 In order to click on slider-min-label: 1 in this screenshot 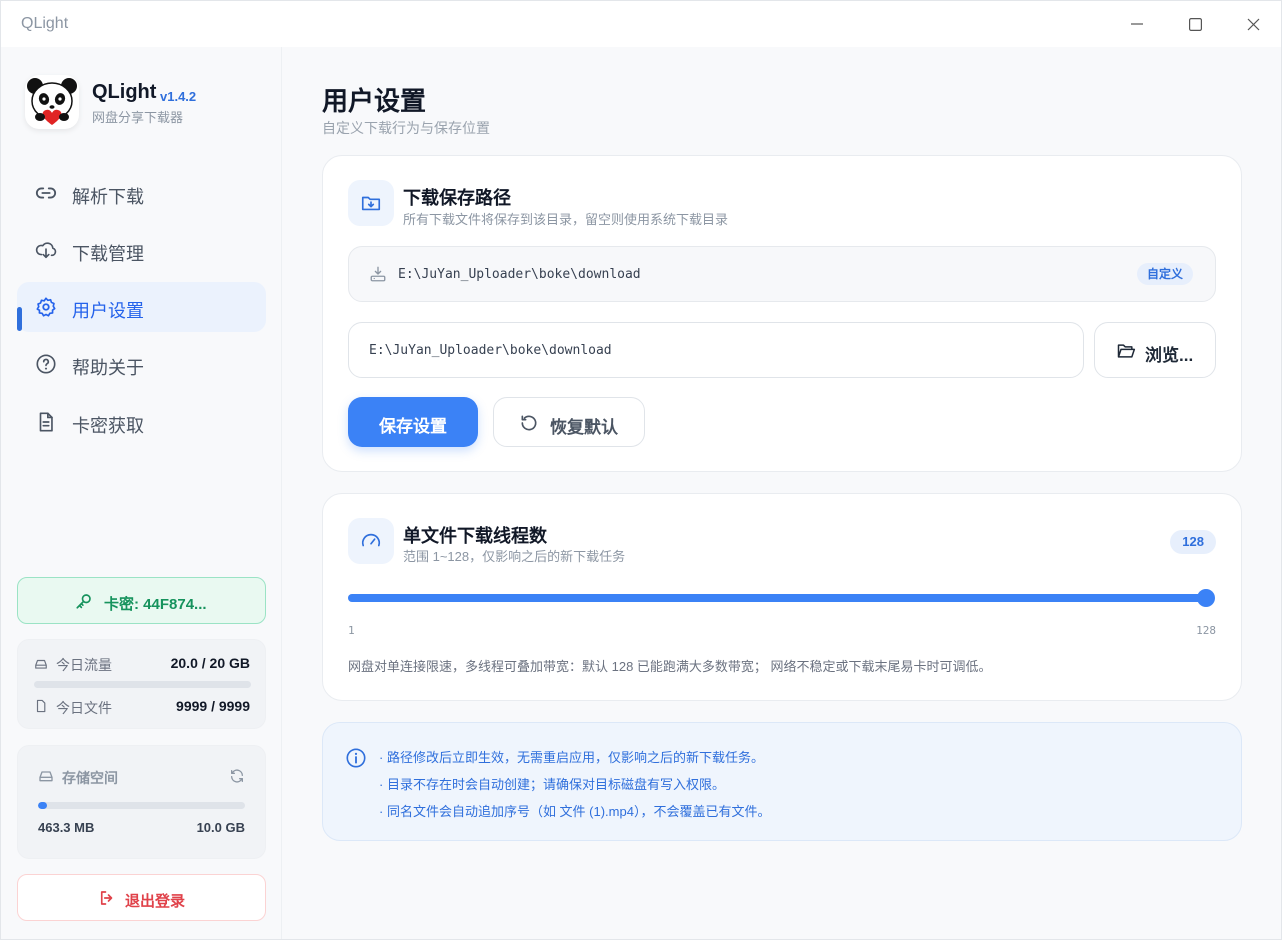, I will do `click(351, 630)`.